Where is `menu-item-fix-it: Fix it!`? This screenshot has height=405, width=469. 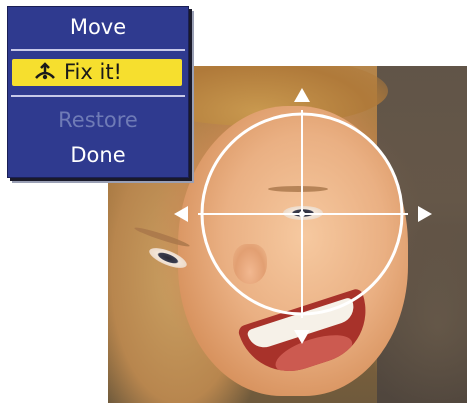 menu-item-fix-it: Fix it! is located at coordinates (97, 72).